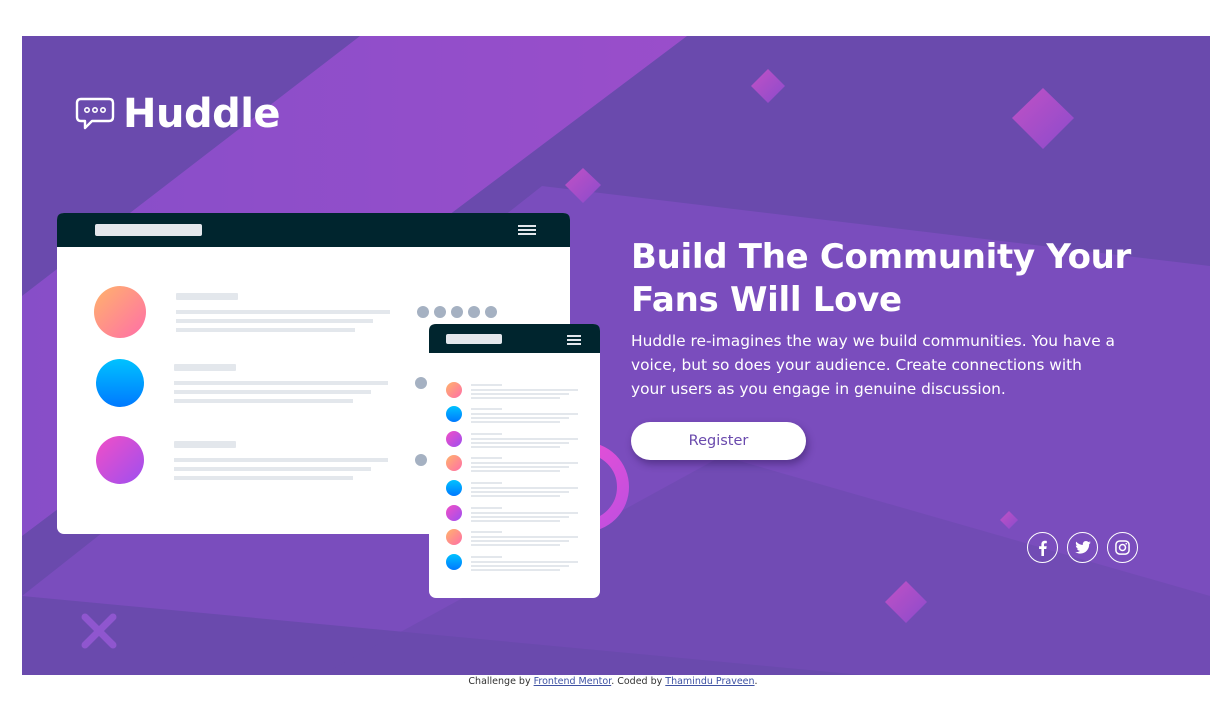 The image size is (1226, 713). Describe the element at coordinates (95, 113) in the screenshot. I see `speech-bubble-icon` at that location.